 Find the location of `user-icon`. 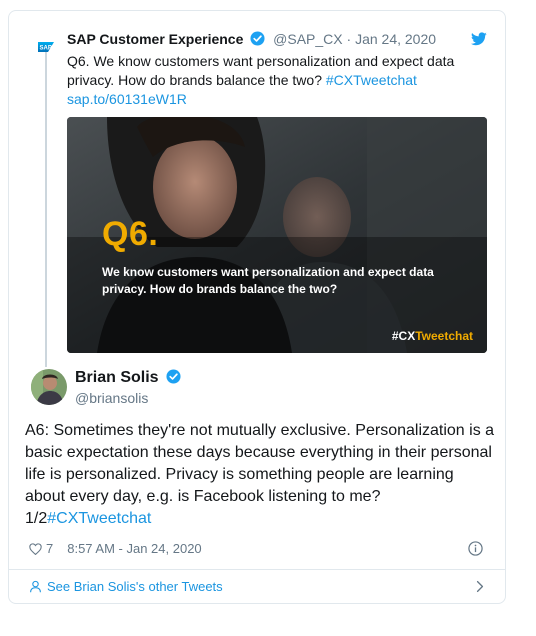

user-icon is located at coordinates (35, 586).